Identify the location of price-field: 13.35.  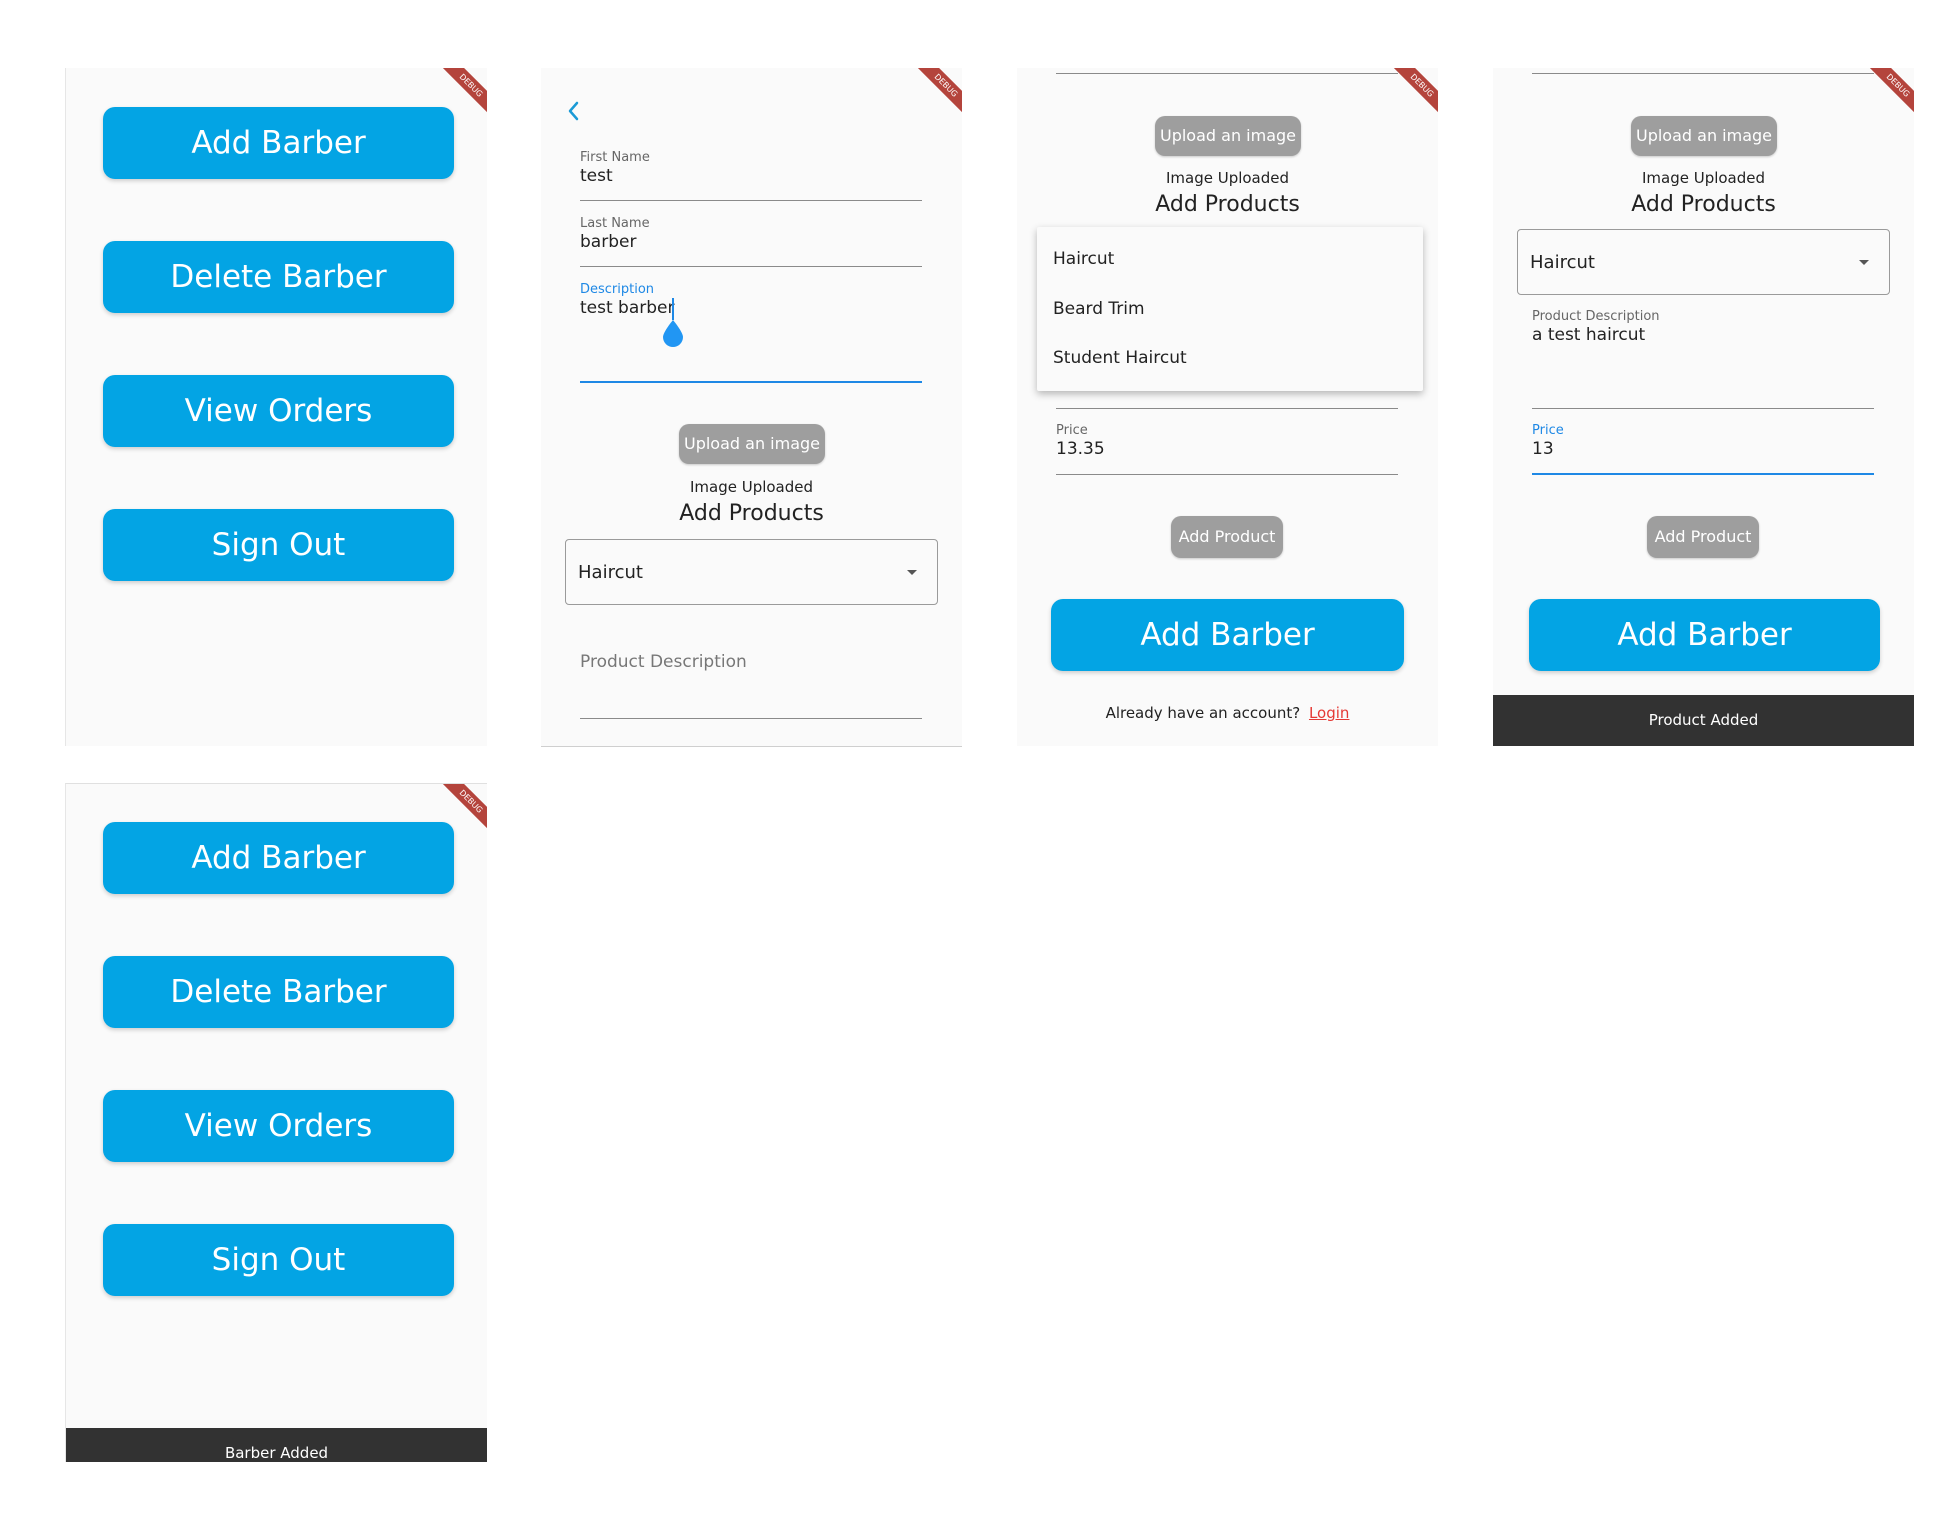
(1080, 449).